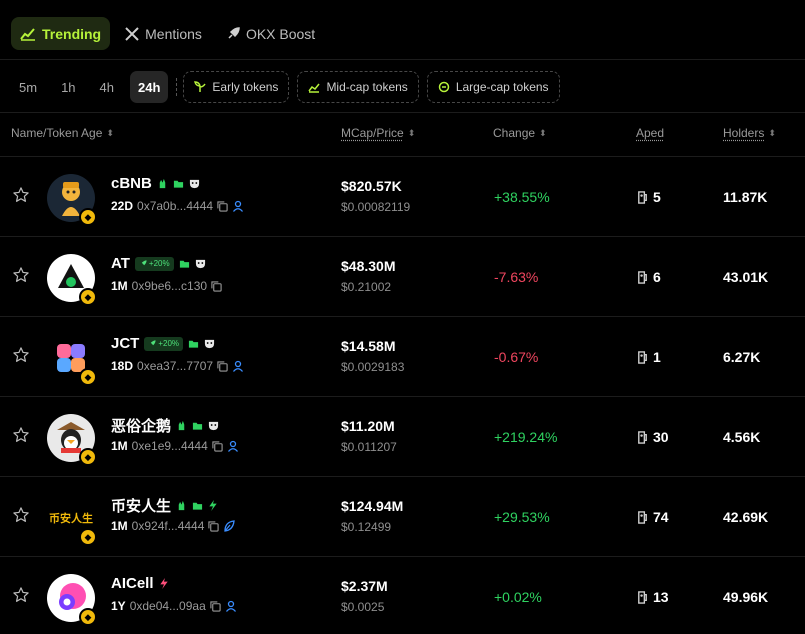 This screenshot has height=634, width=805. What do you see at coordinates (516, 277) in the screenshot?
I see `price-change: -7.63%` at bounding box center [516, 277].